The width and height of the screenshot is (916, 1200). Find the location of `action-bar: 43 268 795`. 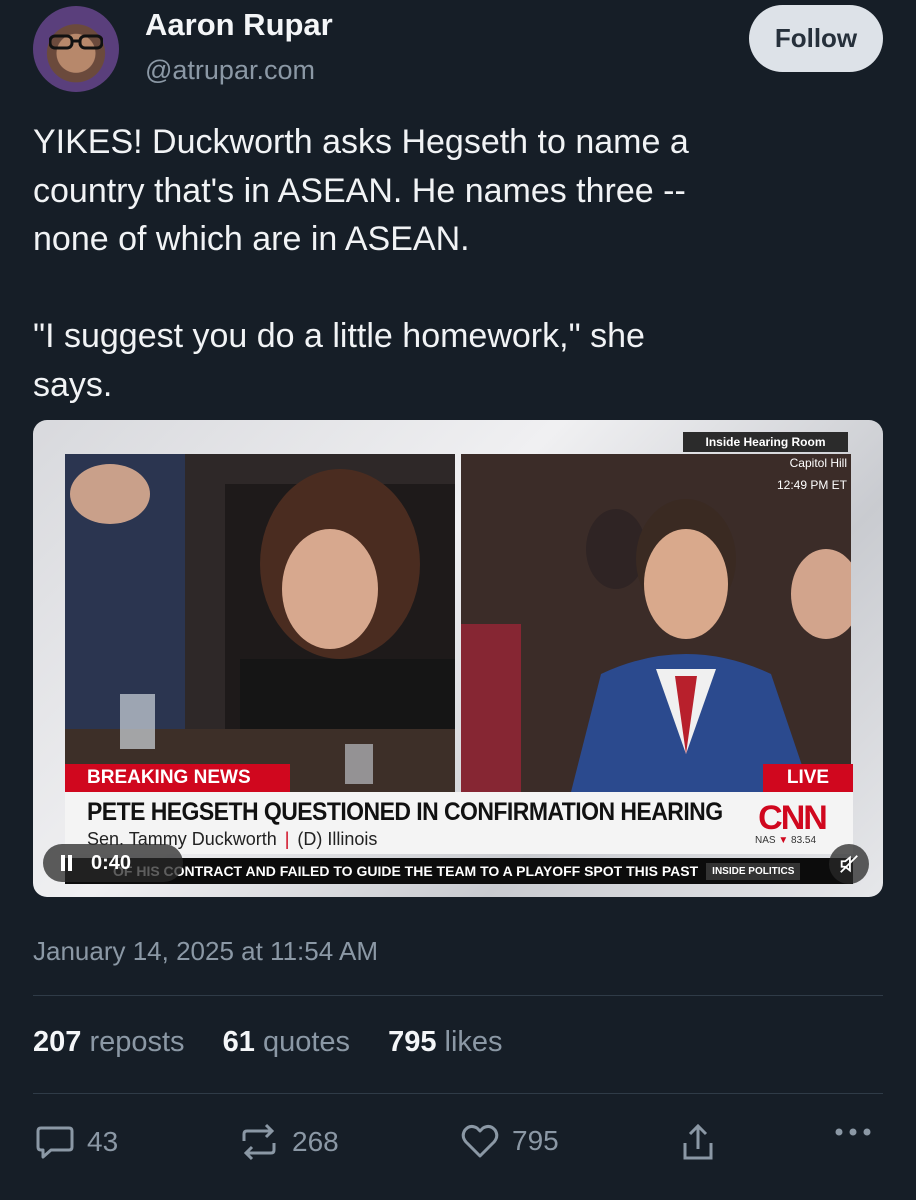

action-bar: 43 268 795 is located at coordinates (458, 1145).